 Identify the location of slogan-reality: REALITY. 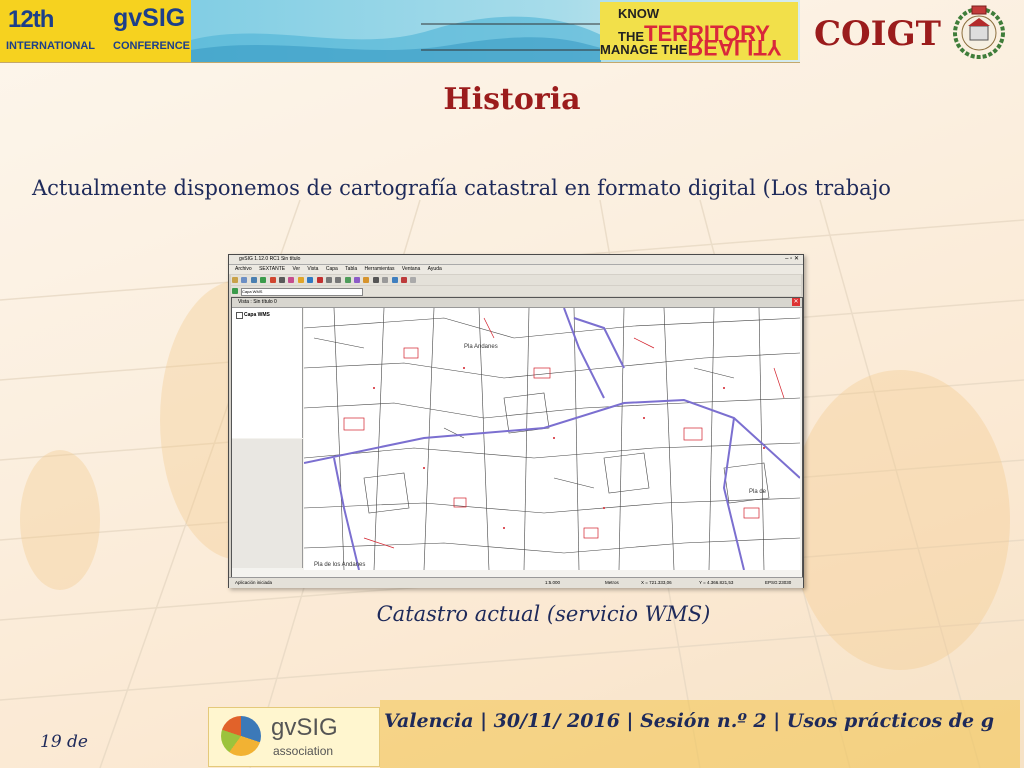
(734, 47).